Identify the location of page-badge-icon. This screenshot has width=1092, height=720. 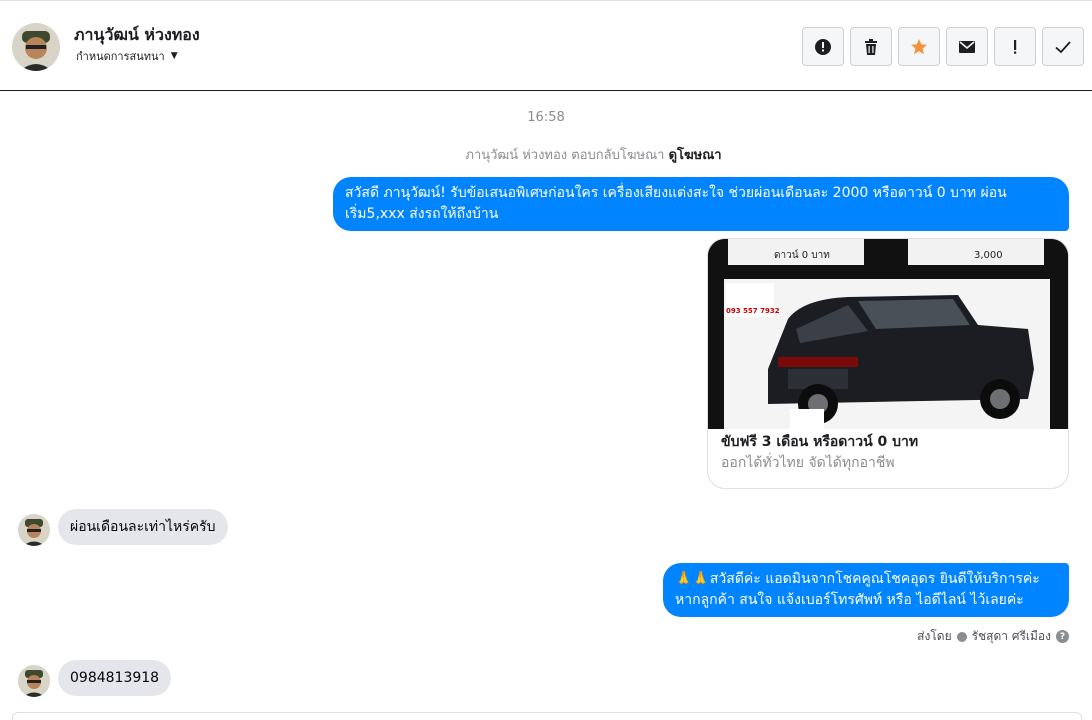
(961, 636).